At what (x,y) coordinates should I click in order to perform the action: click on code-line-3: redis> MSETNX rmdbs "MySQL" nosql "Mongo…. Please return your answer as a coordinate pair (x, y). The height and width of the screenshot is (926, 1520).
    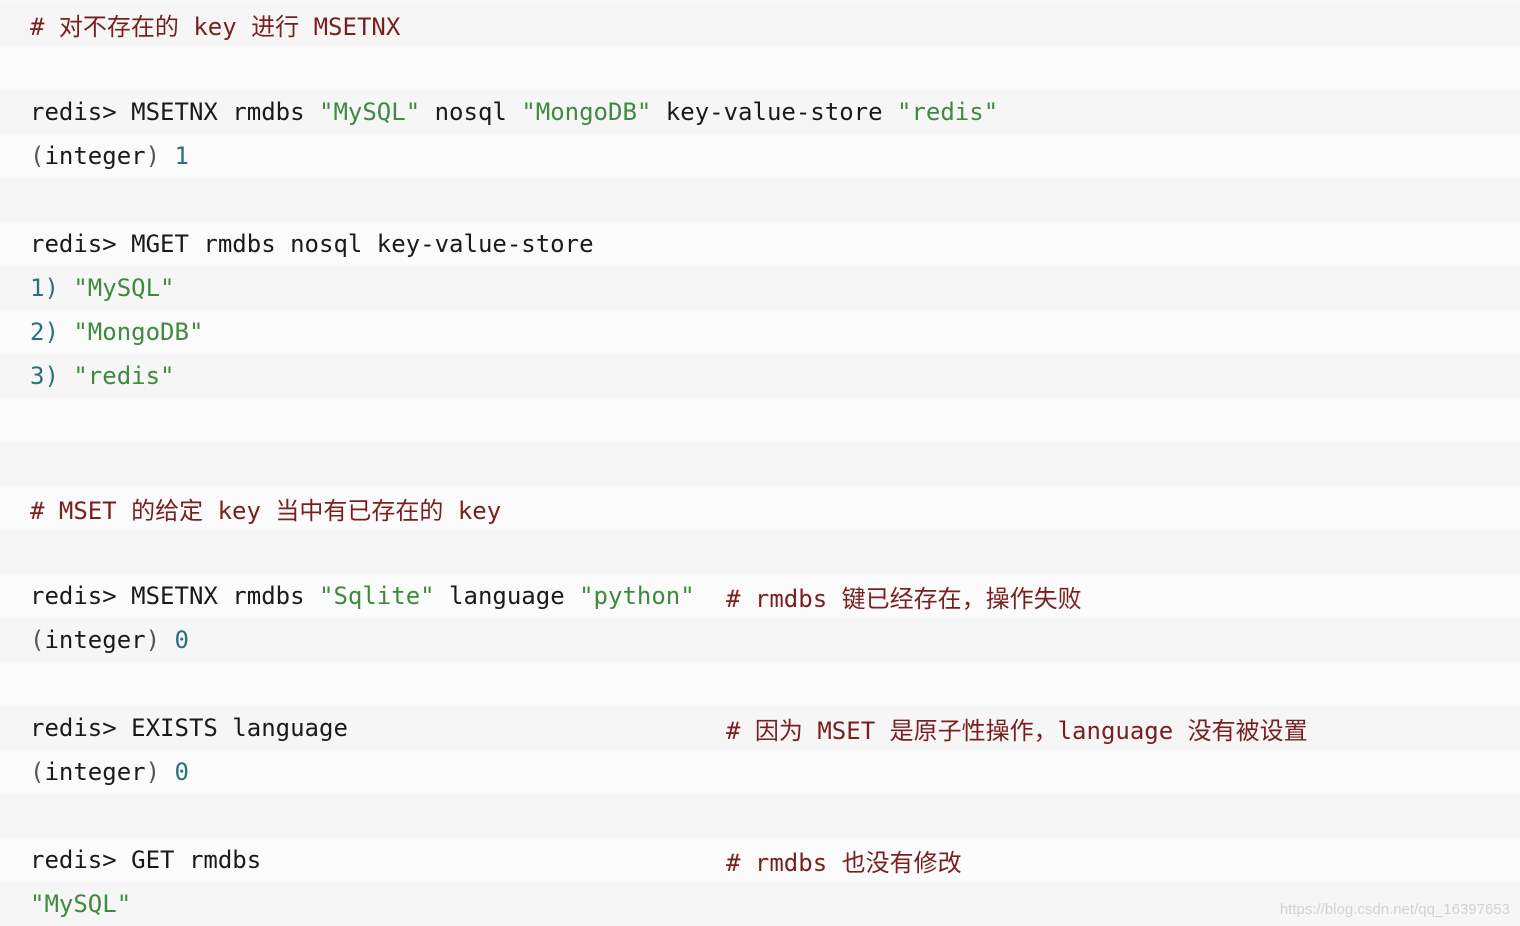
    Looking at the image, I should click on (760, 112).